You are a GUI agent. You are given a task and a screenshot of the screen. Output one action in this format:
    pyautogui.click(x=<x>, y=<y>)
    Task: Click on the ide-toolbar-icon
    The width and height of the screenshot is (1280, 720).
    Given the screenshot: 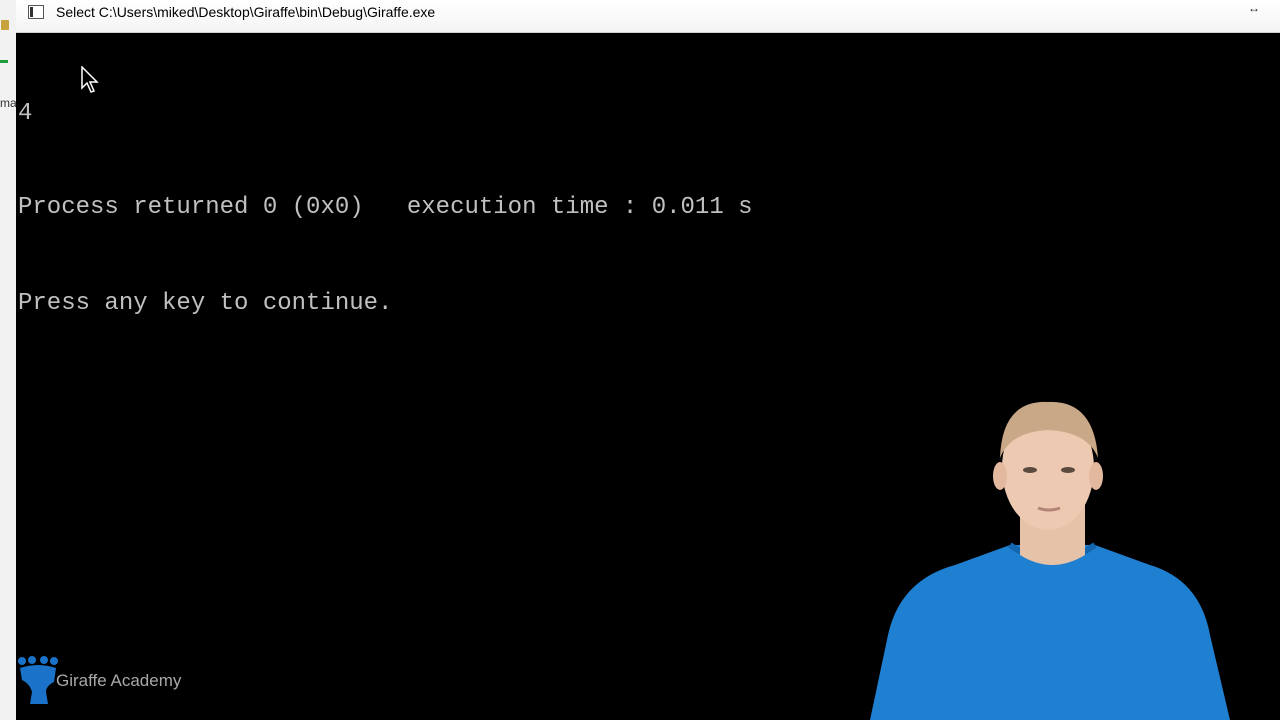 What is the action you would take?
    pyautogui.click(x=5, y=25)
    